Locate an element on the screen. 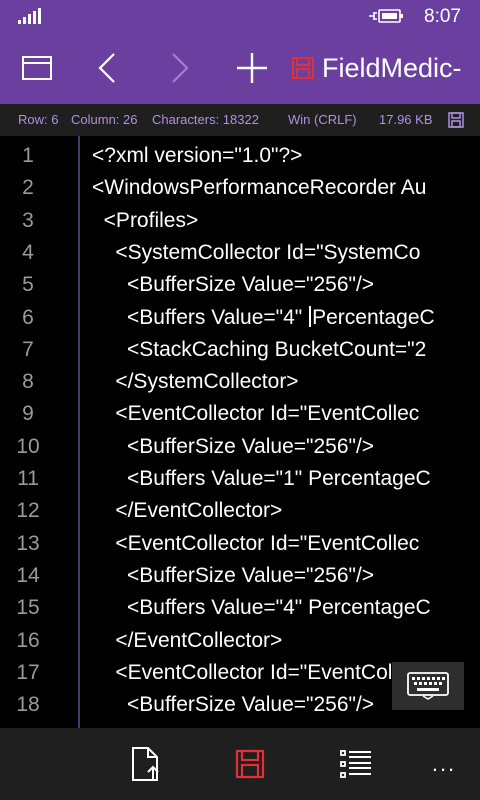 This screenshot has height=800, width=480. code-line: <StackCaching BucketCount="2 is located at coordinates (275, 350).